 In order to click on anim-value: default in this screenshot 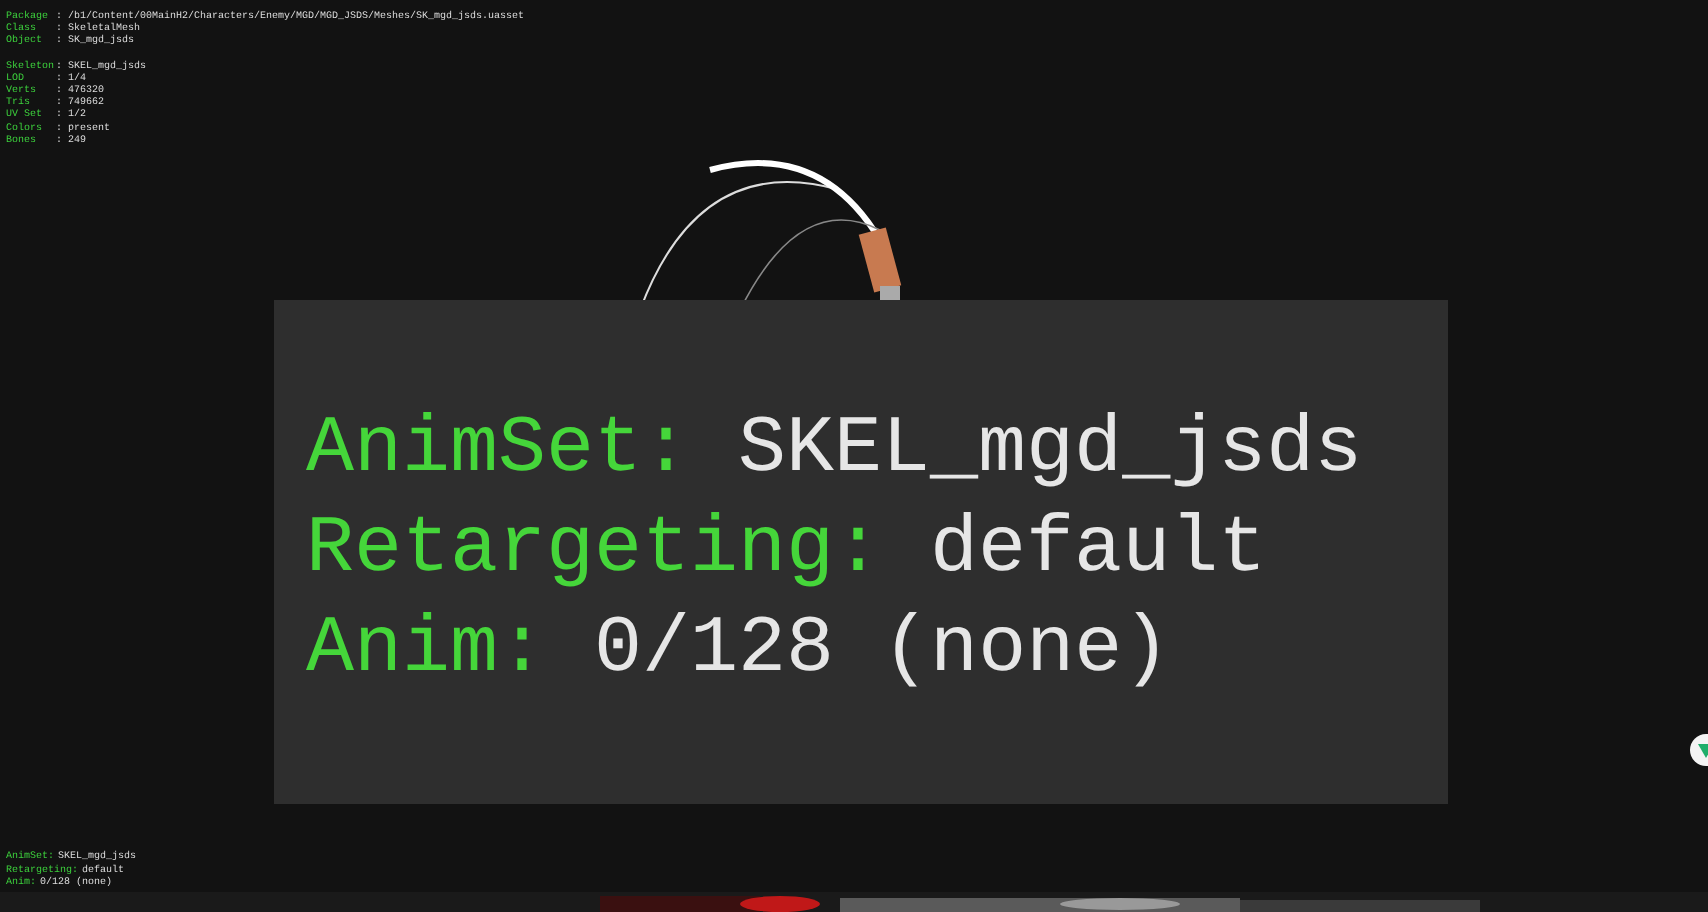, I will do `click(1098, 552)`.